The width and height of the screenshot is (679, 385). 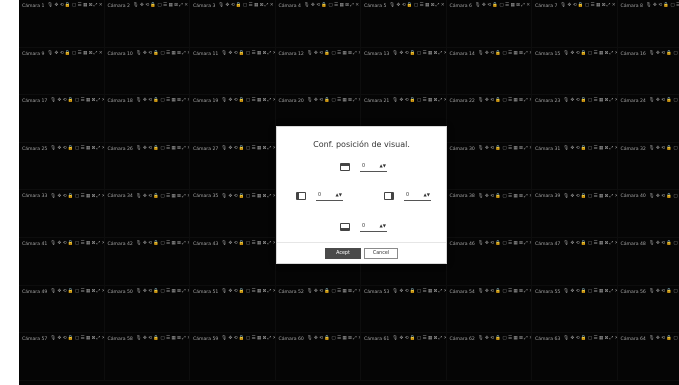 What do you see at coordinates (417, 196) in the screenshot?
I see `right-offset-spinner: 0 ▲▼` at bounding box center [417, 196].